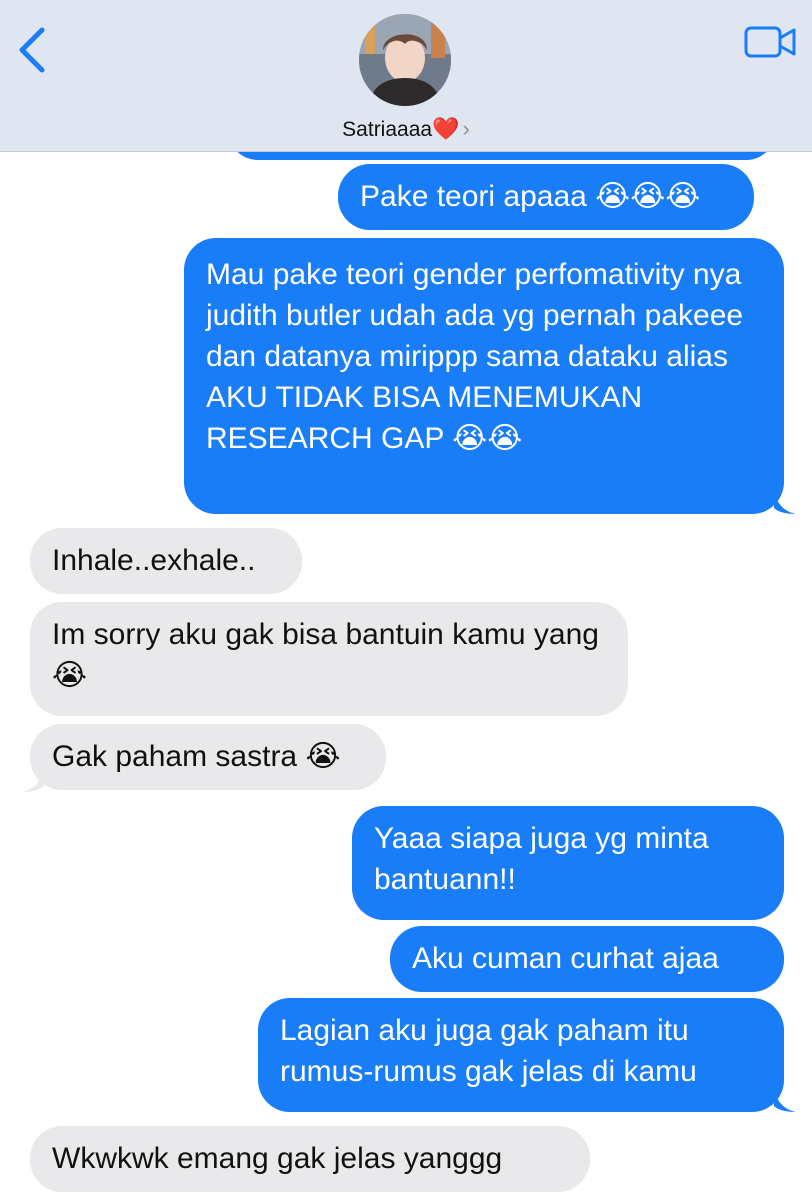  I want to click on contact-avatar, so click(405, 60).